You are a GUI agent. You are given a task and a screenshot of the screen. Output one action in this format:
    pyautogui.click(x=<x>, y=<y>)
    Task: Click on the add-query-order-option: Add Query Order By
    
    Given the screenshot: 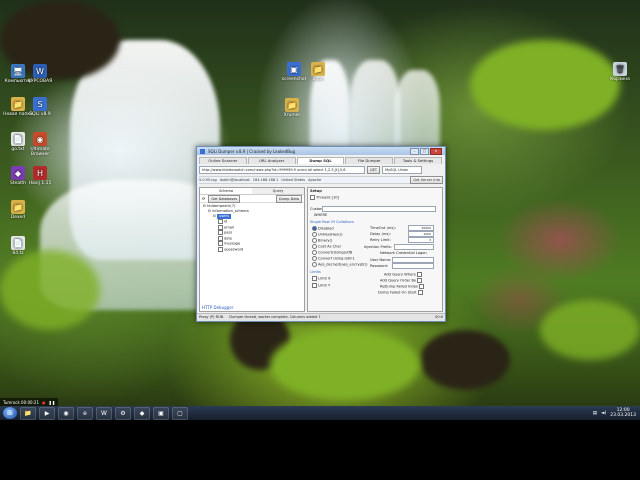 What is the action you would take?
    pyautogui.click(x=401, y=280)
    